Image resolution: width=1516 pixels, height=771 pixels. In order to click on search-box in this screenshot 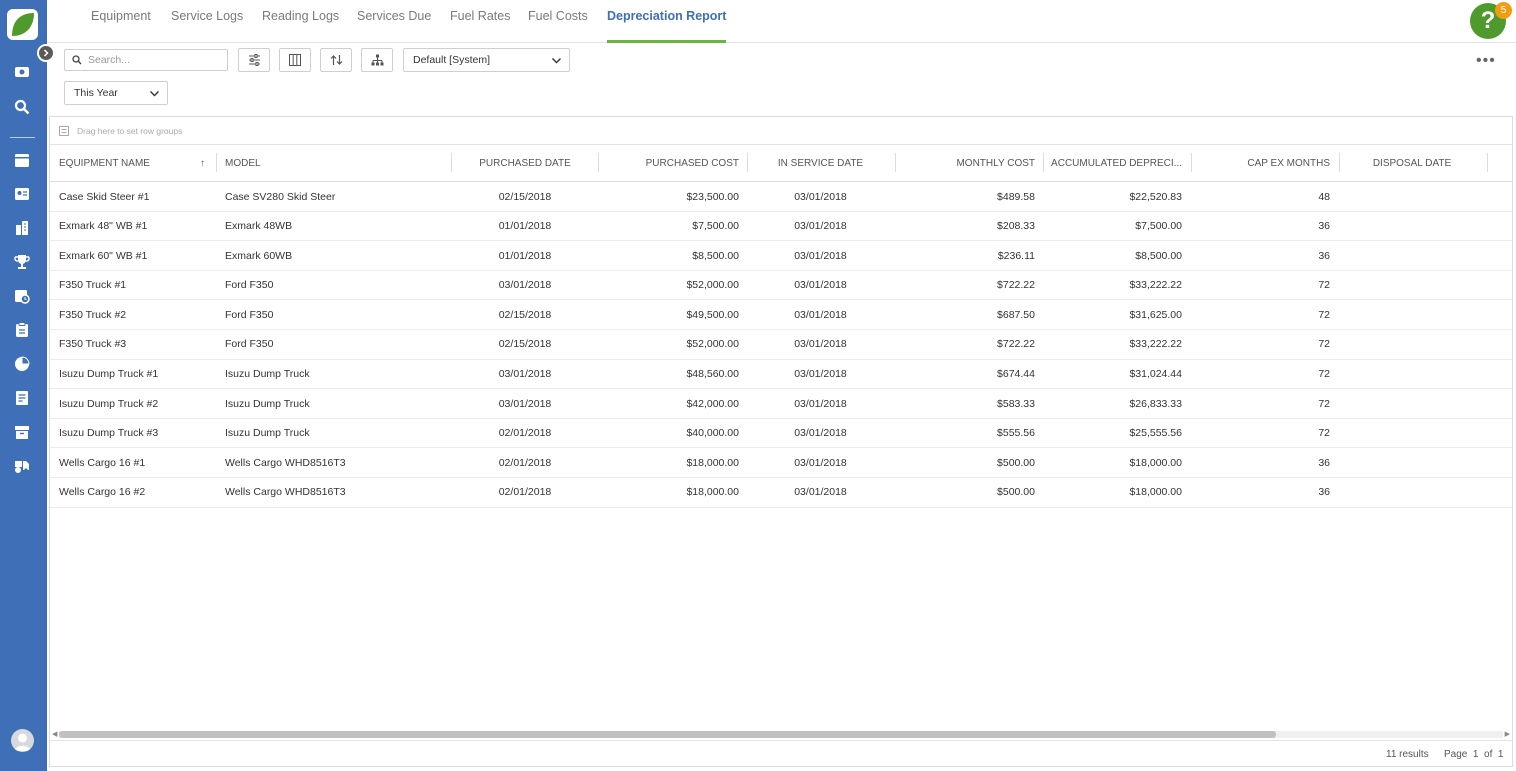, I will do `click(146, 60)`.